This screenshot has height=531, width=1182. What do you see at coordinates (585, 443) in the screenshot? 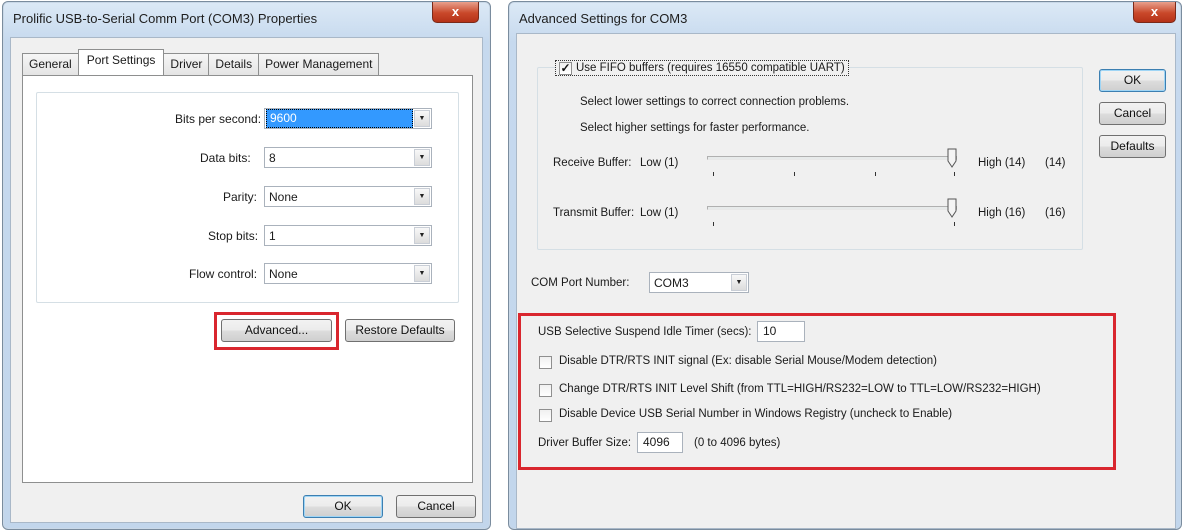
I see `driver-buffer-label: Driver Buffer Size:` at bounding box center [585, 443].